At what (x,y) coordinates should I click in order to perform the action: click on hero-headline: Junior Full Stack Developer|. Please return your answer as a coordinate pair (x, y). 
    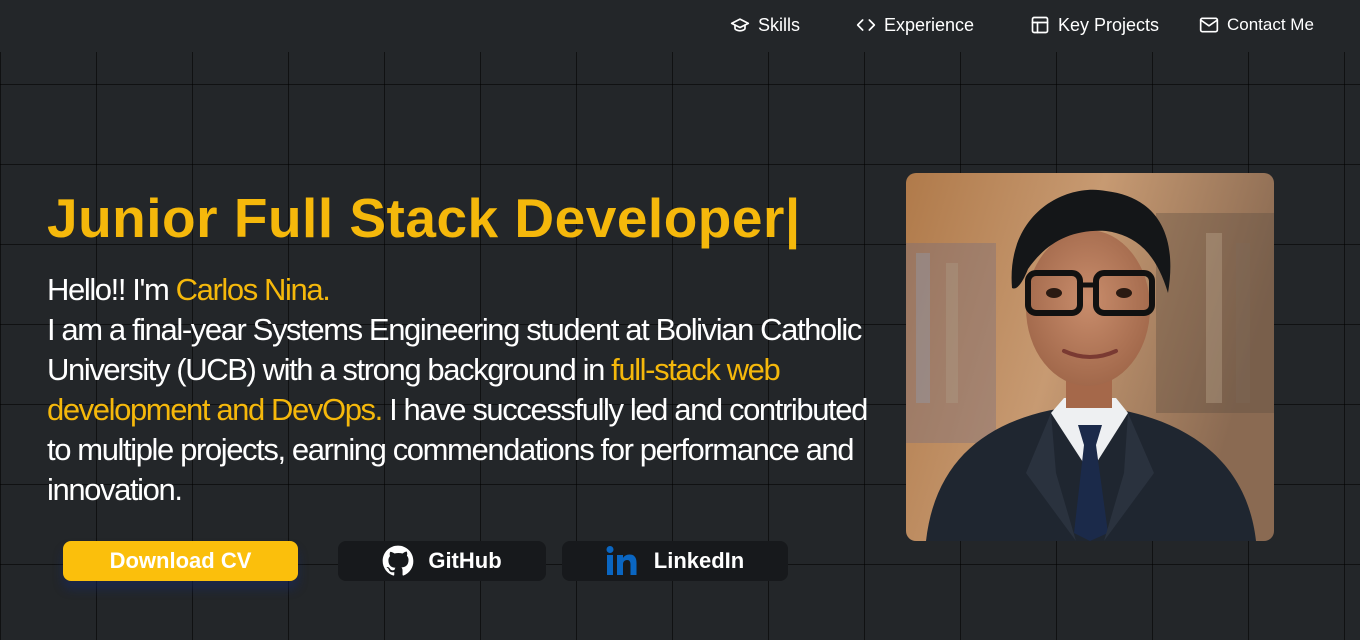
    Looking at the image, I should click on (424, 218).